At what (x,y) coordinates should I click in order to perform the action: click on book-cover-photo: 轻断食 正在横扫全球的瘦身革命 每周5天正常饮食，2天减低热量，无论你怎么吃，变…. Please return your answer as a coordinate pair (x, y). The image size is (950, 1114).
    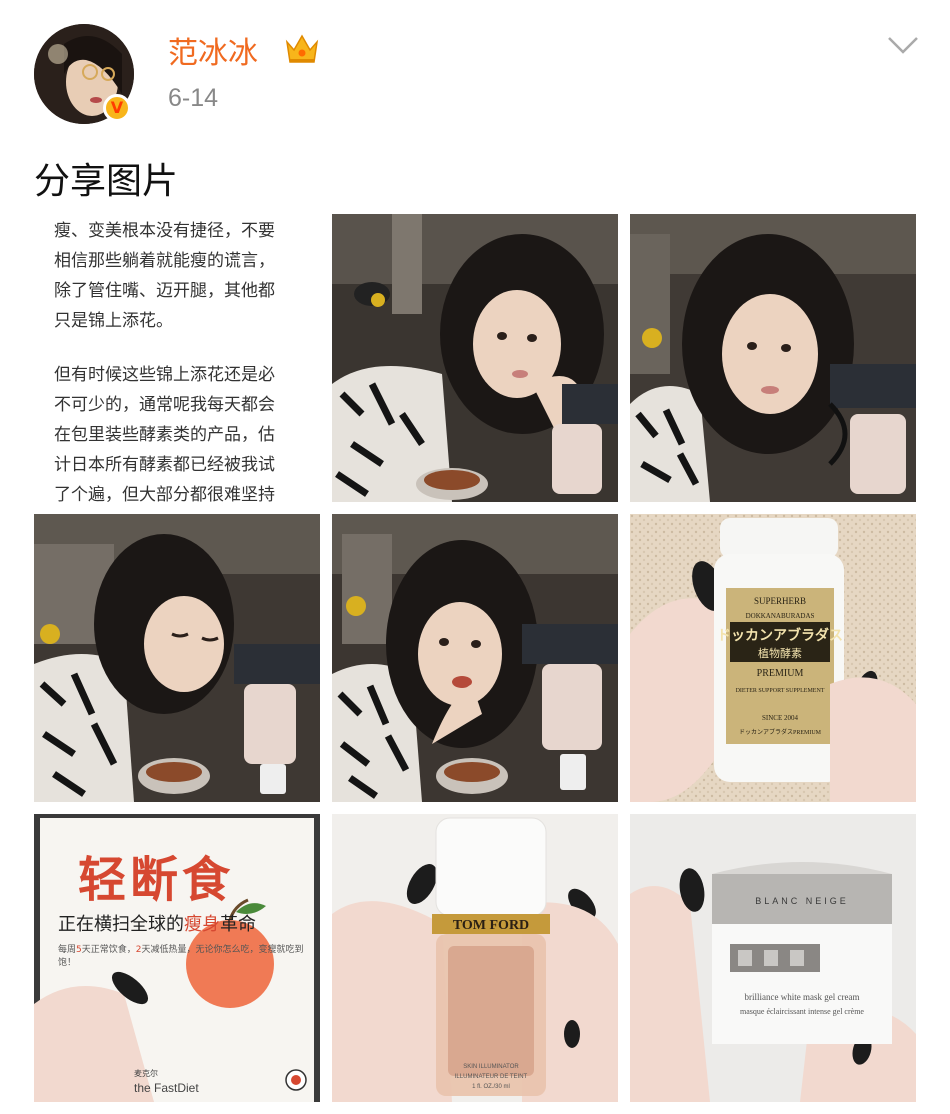
    Looking at the image, I should click on (177, 958).